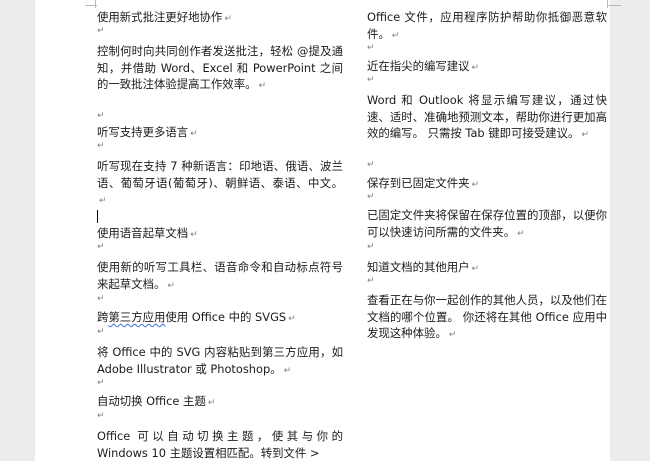 This screenshot has height=461, width=650. Describe the element at coordinates (196, 317) in the screenshot. I see `heading-svg: 跨第三方应用使用 Office 中的 SVGS ↵` at that location.